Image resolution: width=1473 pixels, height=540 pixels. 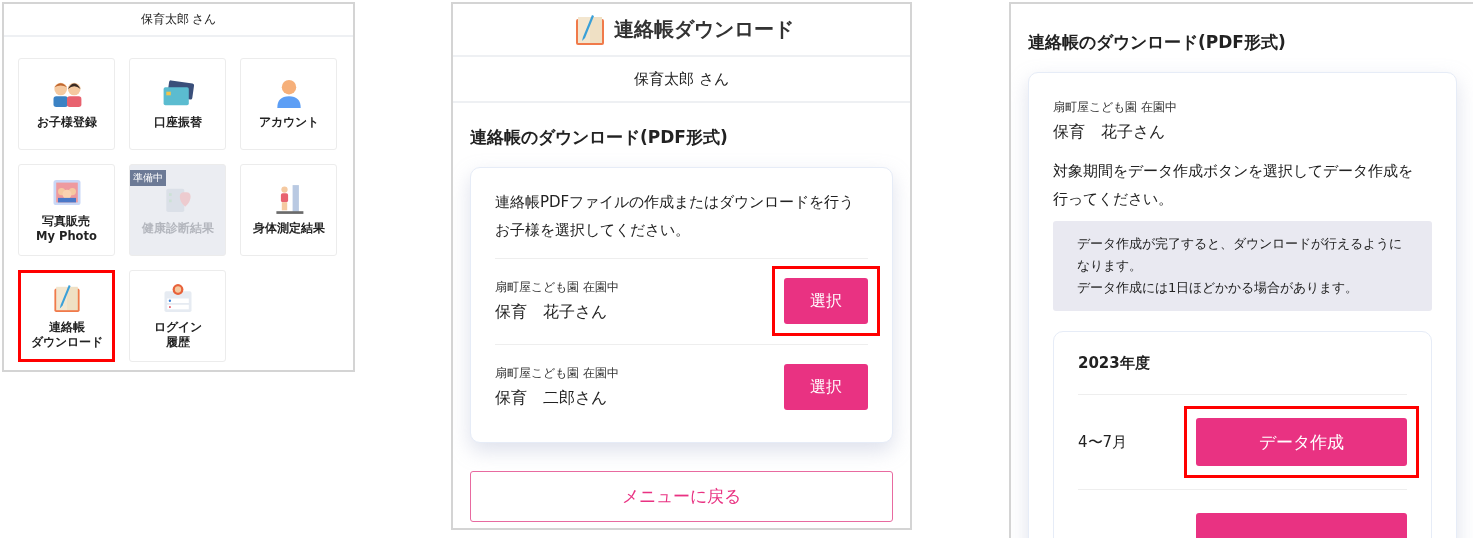 I want to click on menu-tile: アカウント, so click(x=288, y=104).